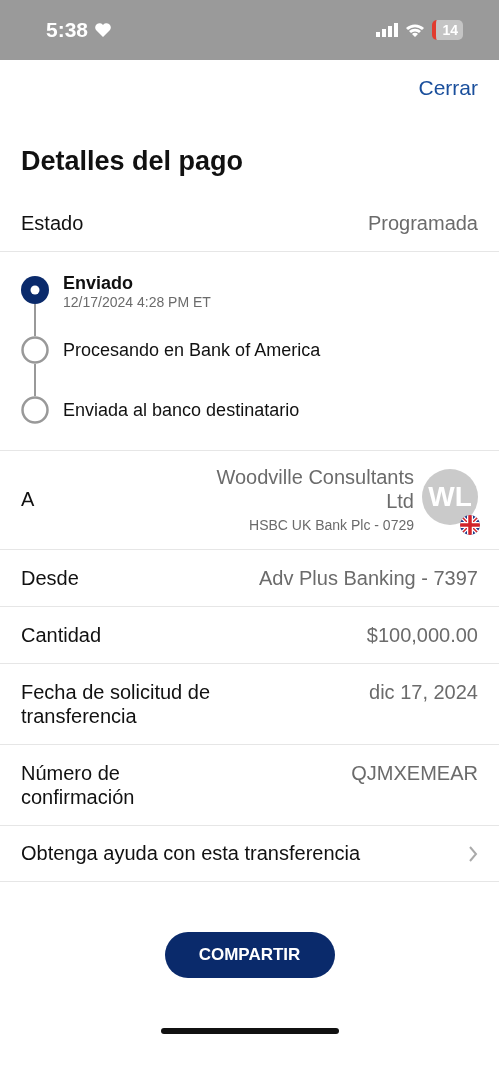 This screenshot has width=499, height=1080. I want to click on wifi-icon, so click(415, 30).